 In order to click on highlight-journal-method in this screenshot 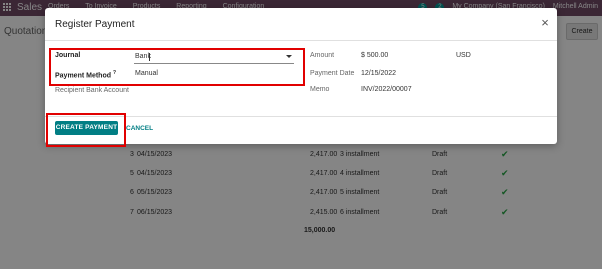, I will do `click(177, 67)`.